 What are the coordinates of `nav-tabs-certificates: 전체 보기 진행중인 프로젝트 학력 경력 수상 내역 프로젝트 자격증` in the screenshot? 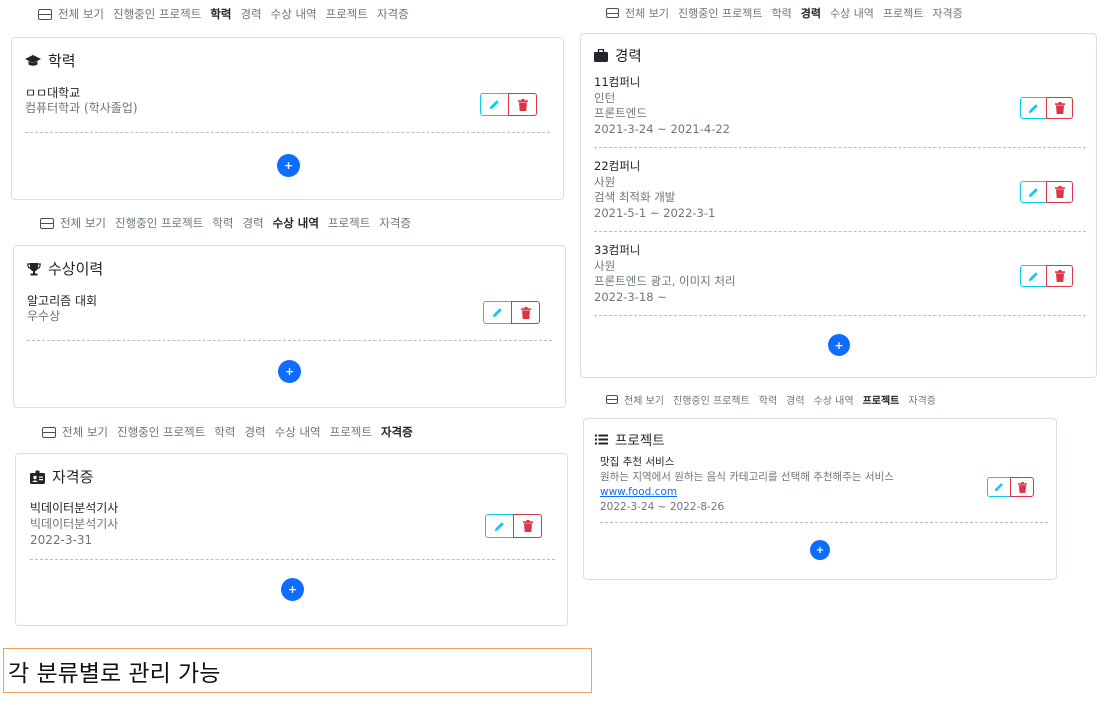 It's located at (232, 432).